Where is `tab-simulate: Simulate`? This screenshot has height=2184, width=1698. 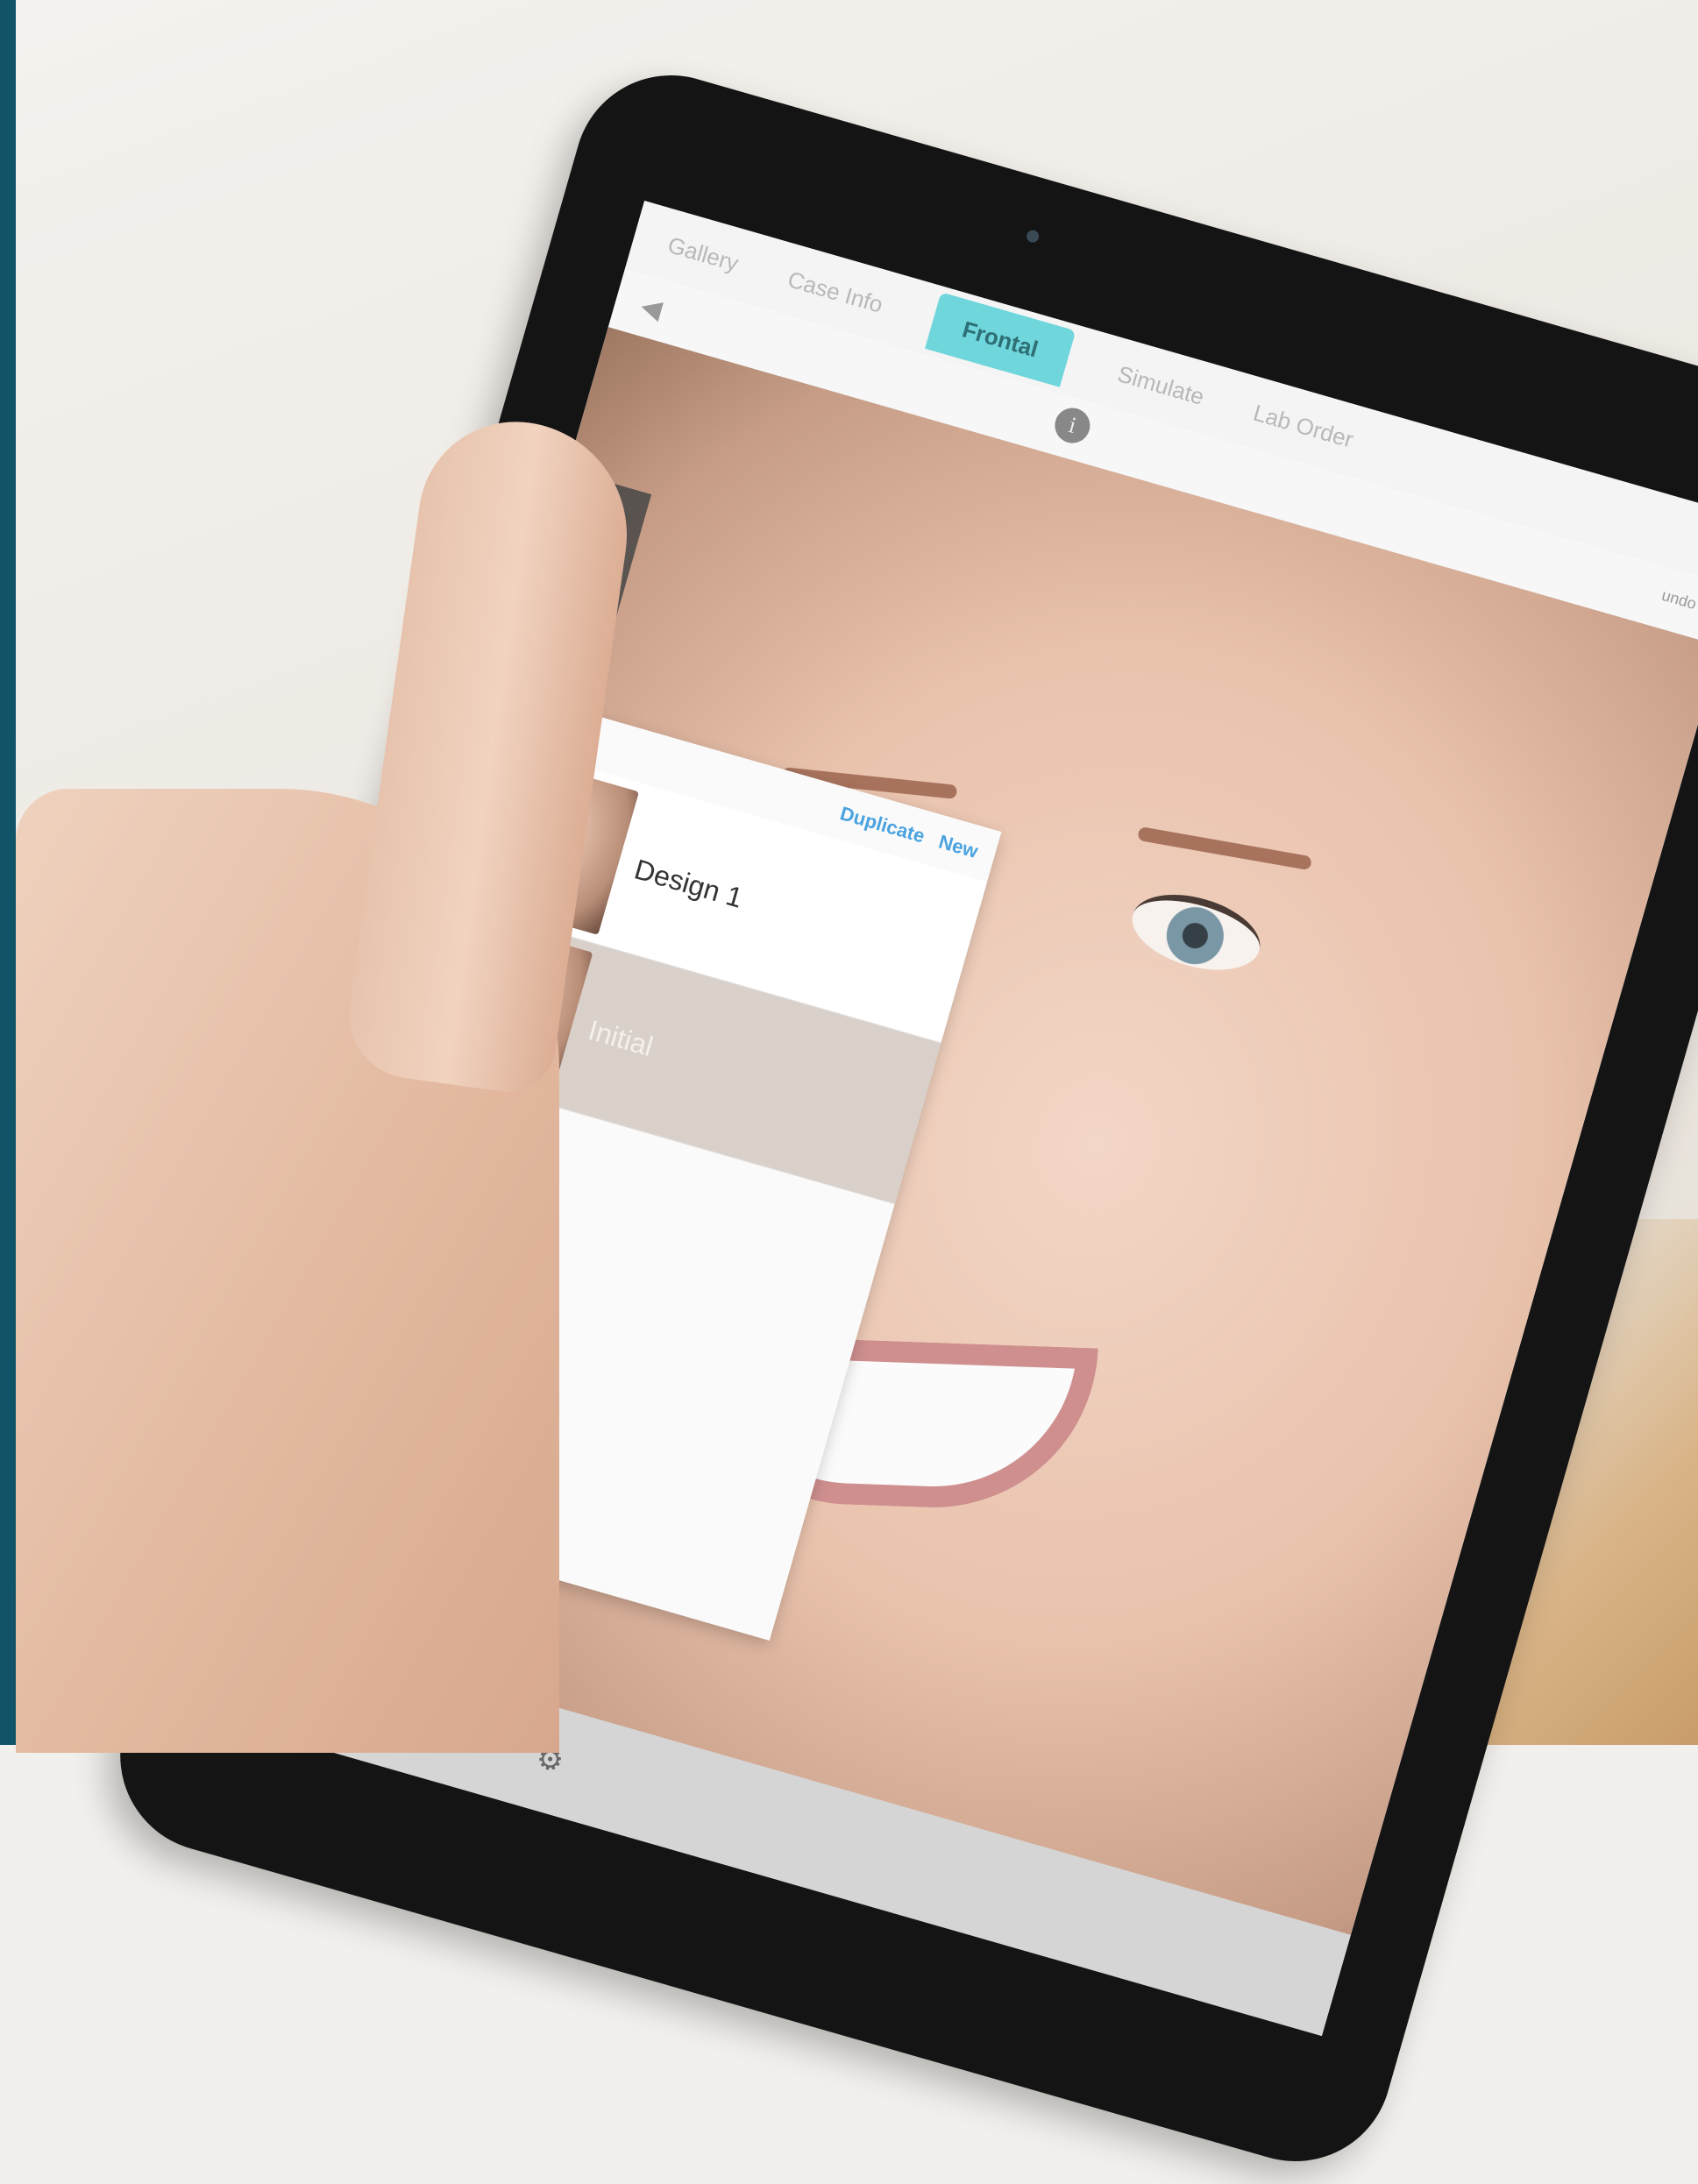
tab-simulate: Simulate is located at coordinates (1161, 385).